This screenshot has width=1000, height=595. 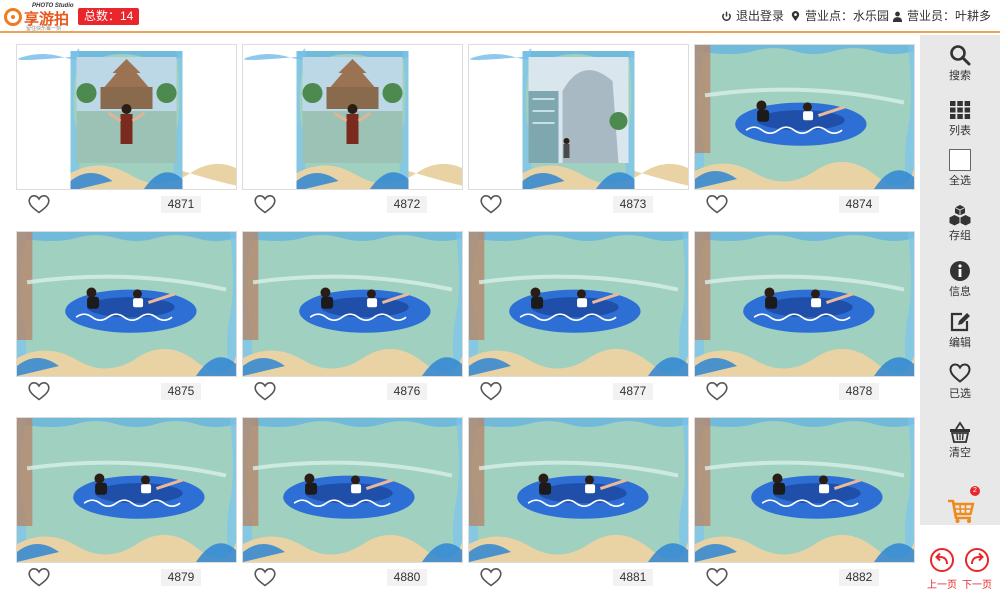 I want to click on photo-card: 4881, so click(x=578, y=503).